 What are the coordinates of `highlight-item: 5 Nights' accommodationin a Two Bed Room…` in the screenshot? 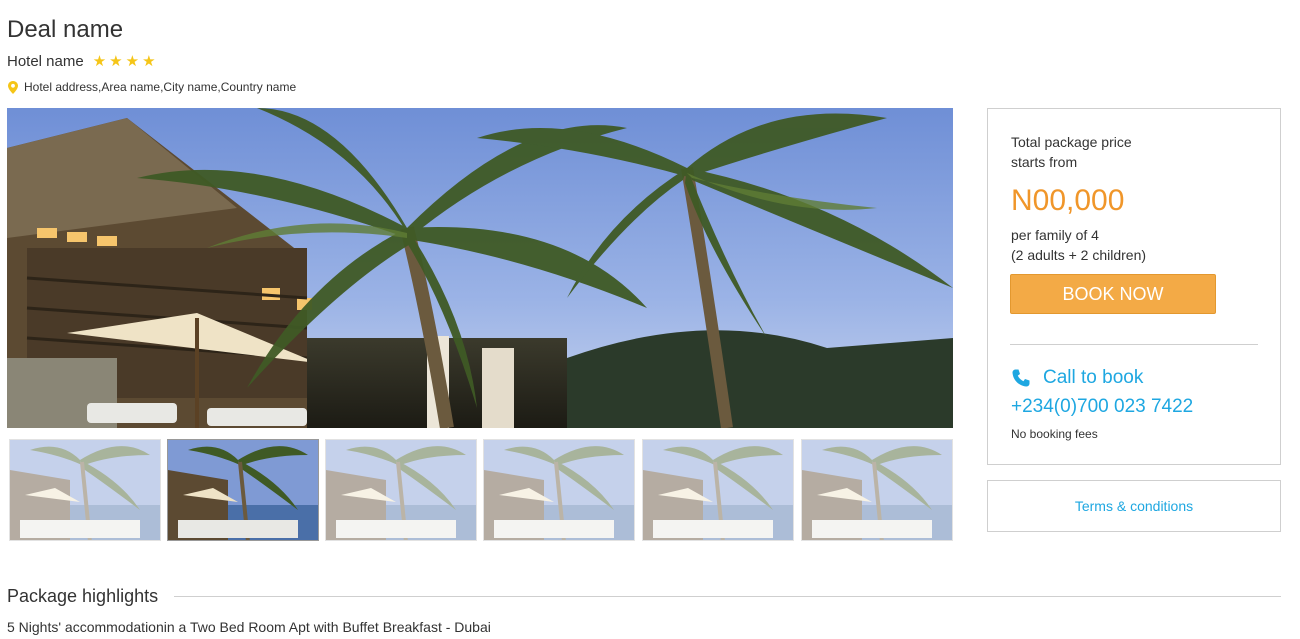 It's located at (249, 627).